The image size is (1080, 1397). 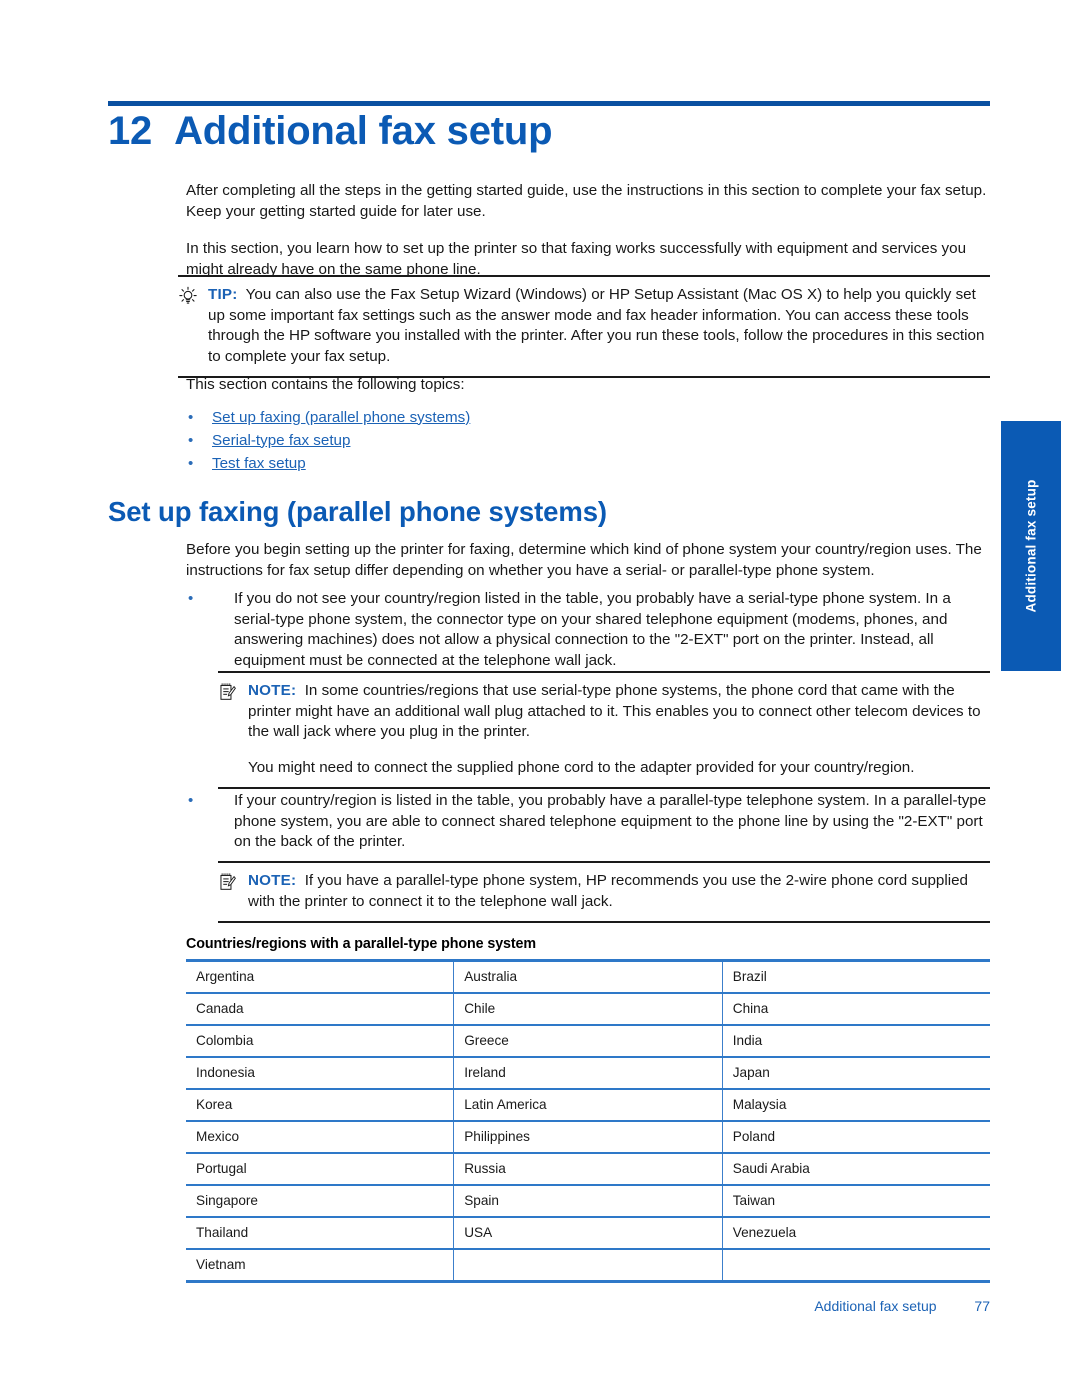 What do you see at coordinates (320, 1265) in the screenshot?
I see `table-cell: Vietnam` at bounding box center [320, 1265].